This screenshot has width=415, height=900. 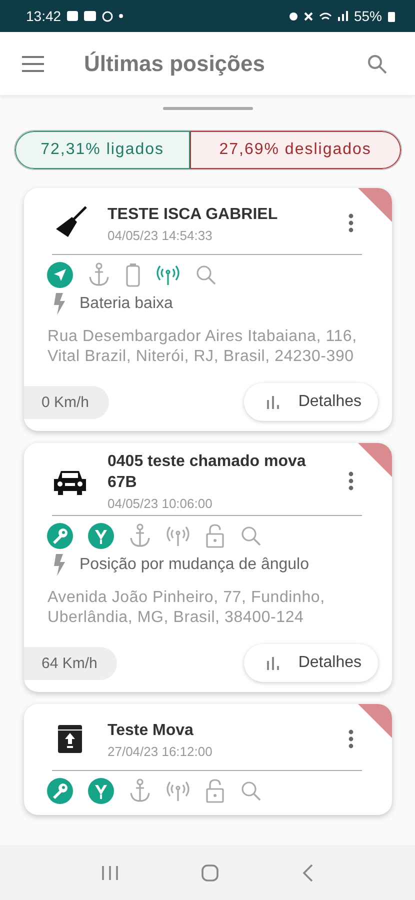 I want to click on vehicle-name: TESTE ISCA GABRIEL, so click(x=193, y=214).